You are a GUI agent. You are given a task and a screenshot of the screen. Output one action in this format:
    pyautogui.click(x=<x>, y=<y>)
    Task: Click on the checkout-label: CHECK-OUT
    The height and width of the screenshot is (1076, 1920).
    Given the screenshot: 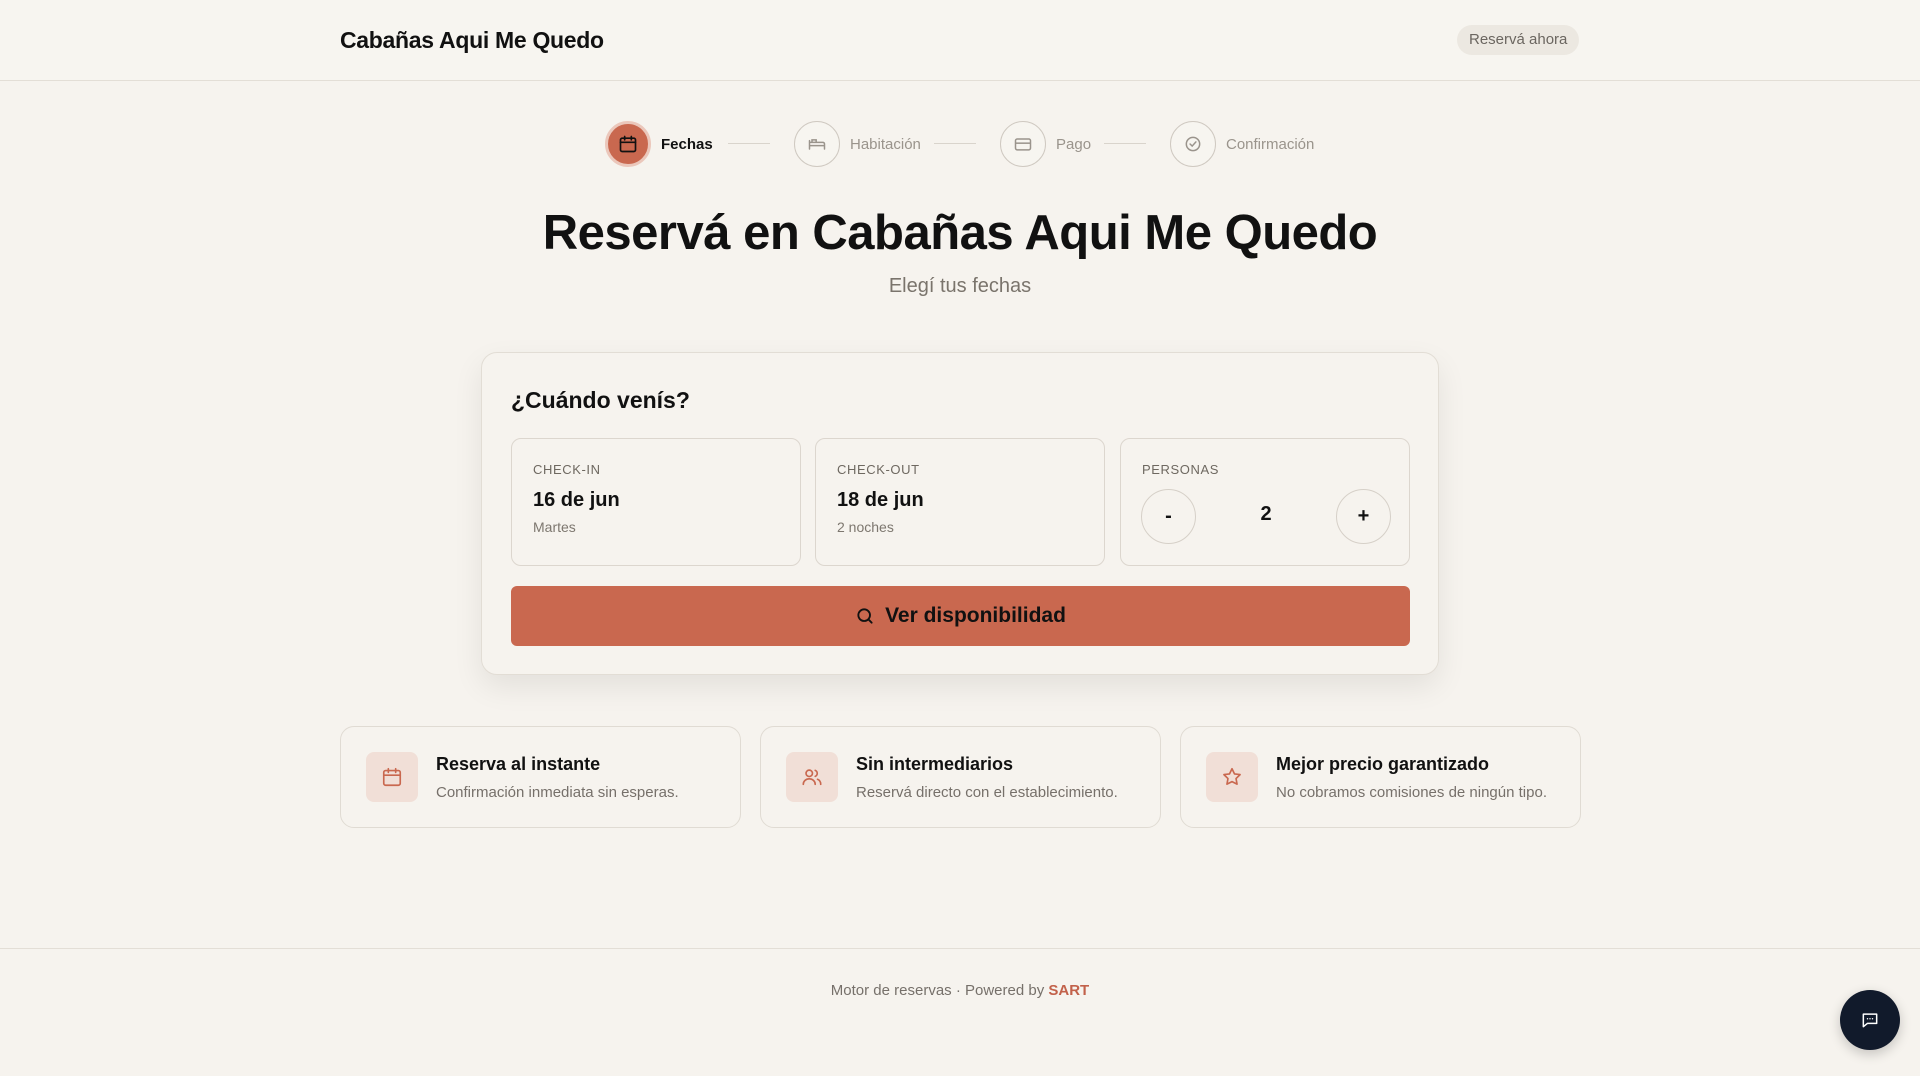 What is the action you would take?
    pyautogui.click(x=878, y=469)
    